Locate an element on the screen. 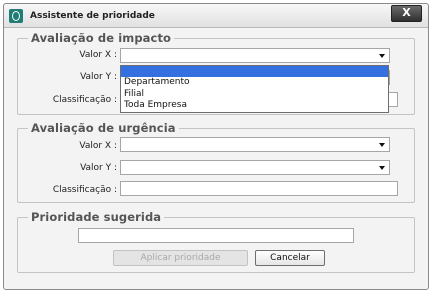 The width and height of the screenshot is (432, 292). impact-valor-x-dropdown-list: Departamento Filial Toda Empresa is located at coordinates (254, 89).